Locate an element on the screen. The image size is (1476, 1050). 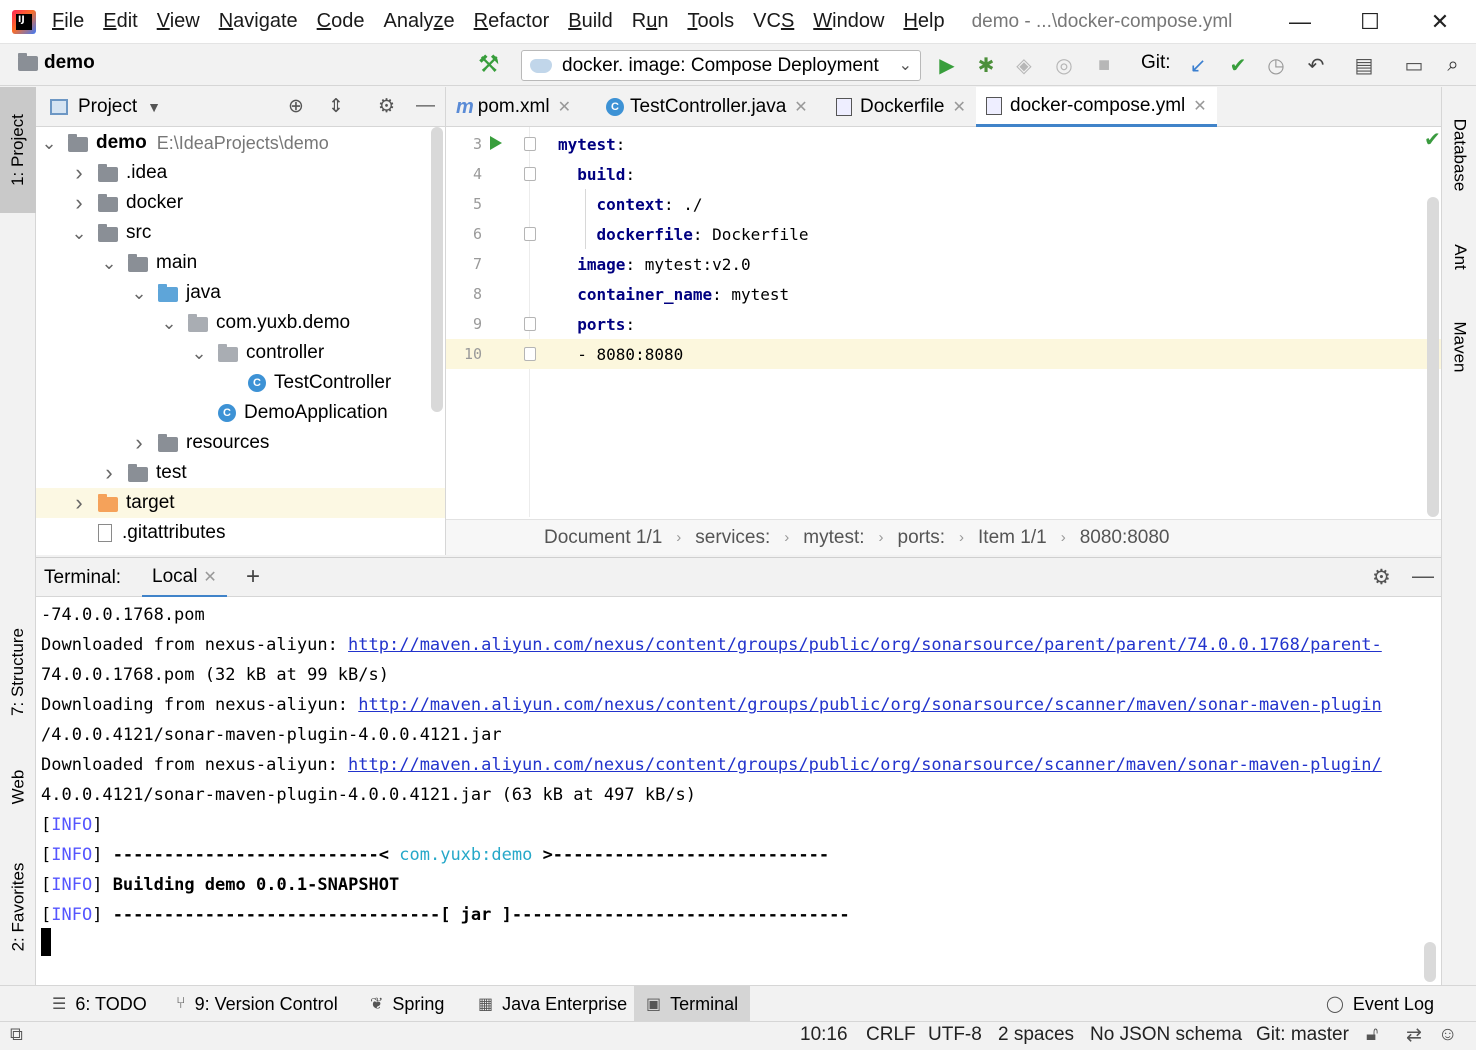
terminal-scrollbar is located at coordinates (1430, 962).